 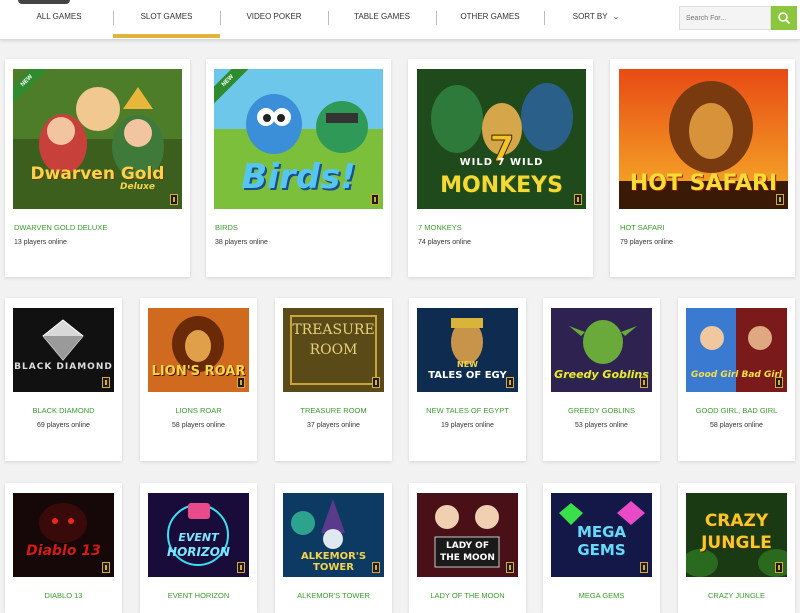 I want to click on lions-roar-art, so click(x=198, y=350).